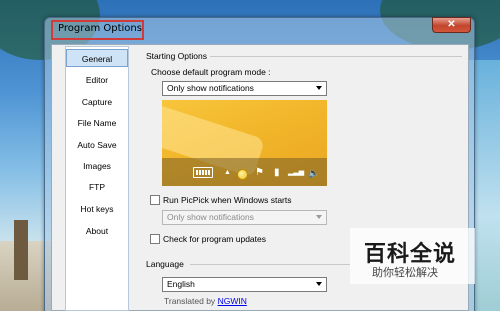 The image size is (500, 311). What do you see at coordinates (227, 200) in the screenshot?
I see `run-on-start-label: Run PicPick when Windows starts` at bounding box center [227, 200].